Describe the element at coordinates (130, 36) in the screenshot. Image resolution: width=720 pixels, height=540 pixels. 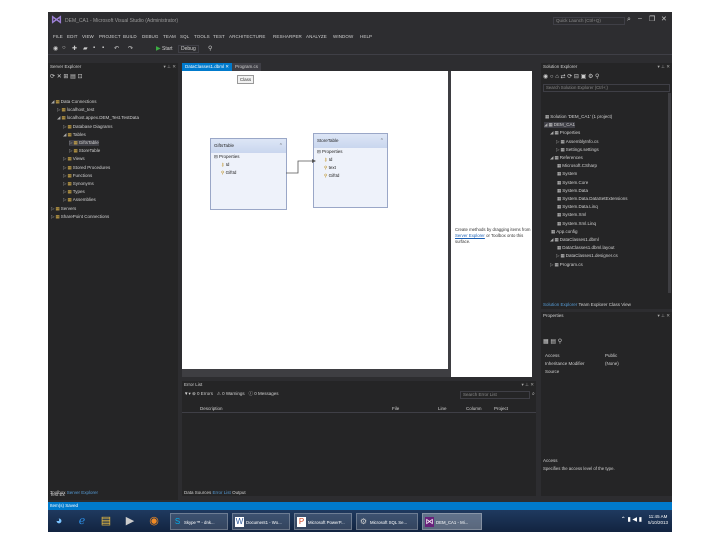
I see `menu-build: BUILD` at that location.